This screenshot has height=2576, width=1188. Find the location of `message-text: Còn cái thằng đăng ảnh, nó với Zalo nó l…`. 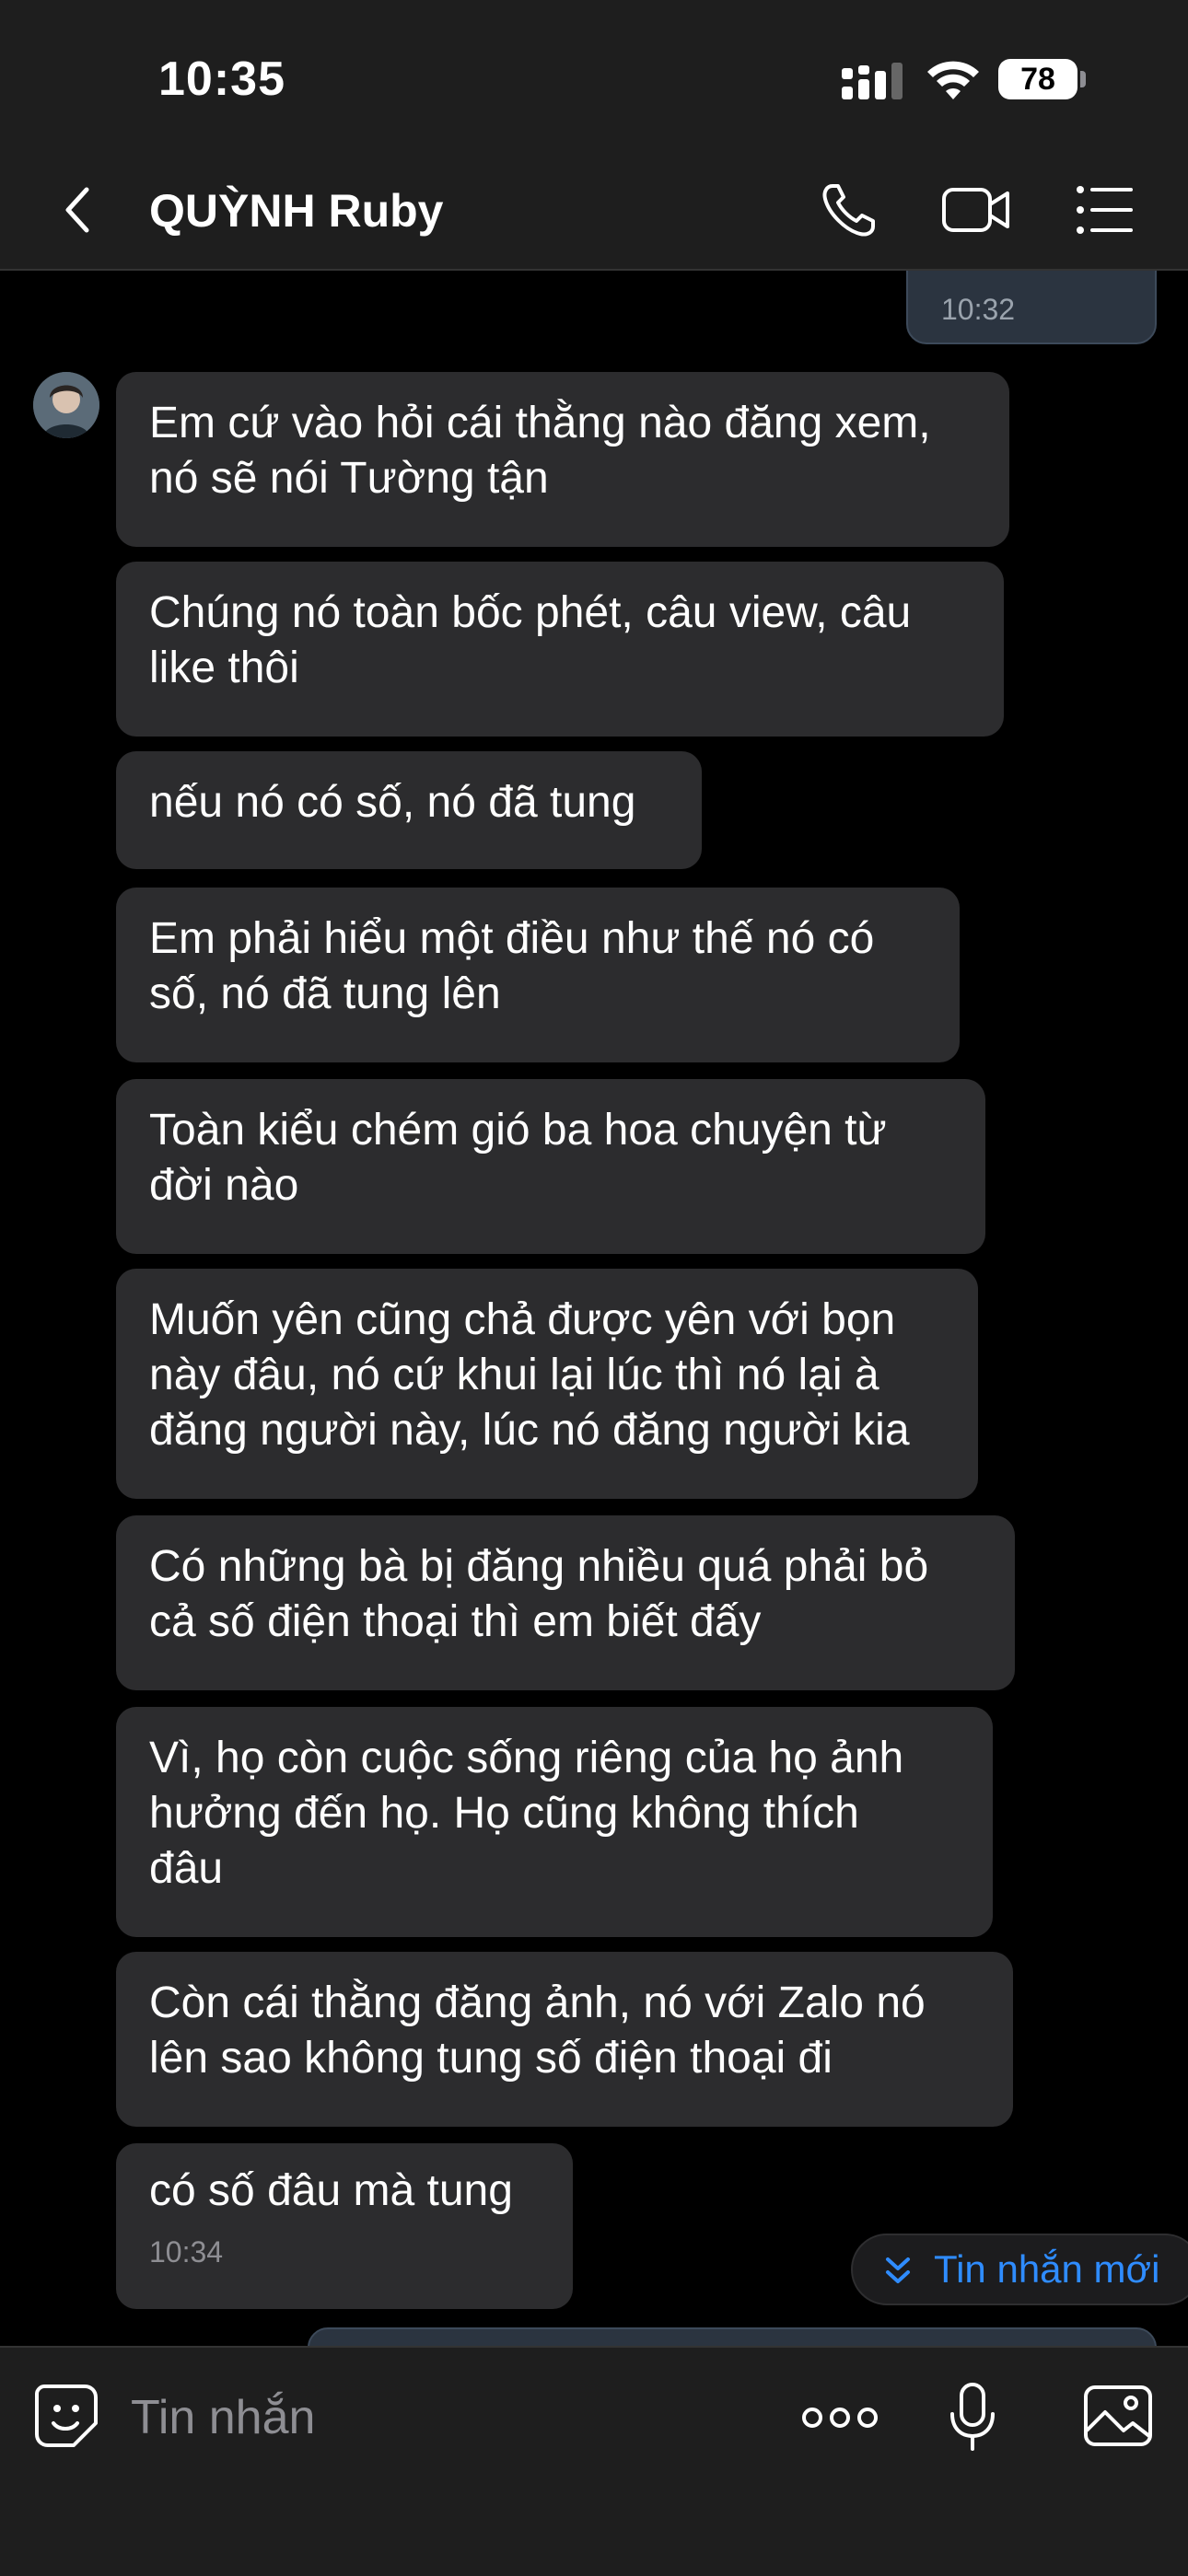

message-text: Còn cái thằng đăng ảnh, nó với Zalo nó l… is located at coordinates (538, 2030).